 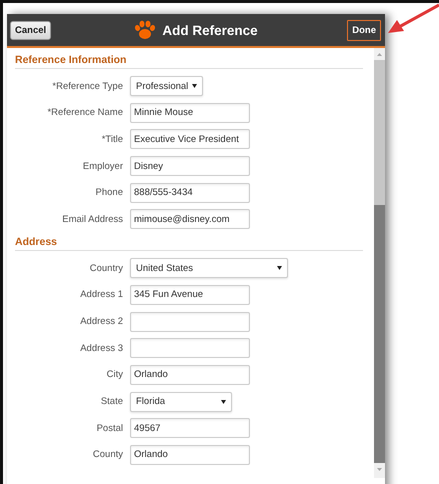 What do you see at coordinates (190, 192) in the screenshot?
I see `input-field: 888/555-3434` at bounding box center [190, 192].